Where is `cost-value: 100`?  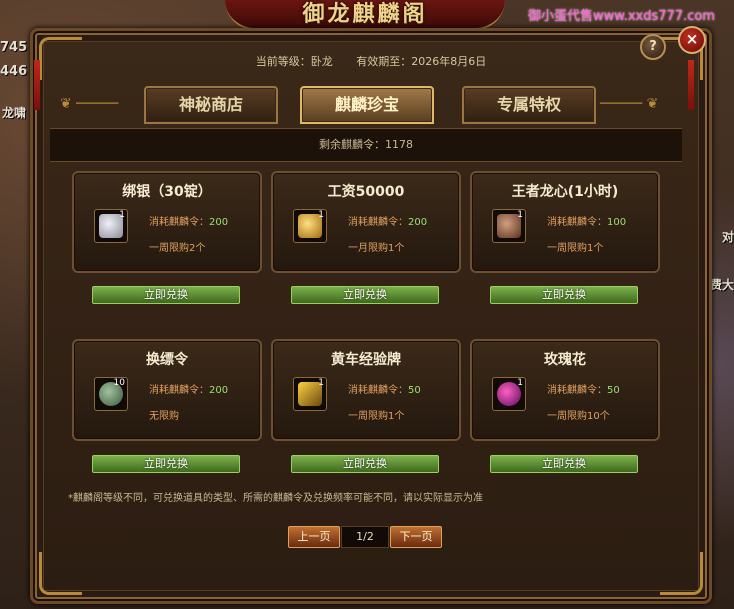 cost-value: 100 is located at coordinates (617, 222).